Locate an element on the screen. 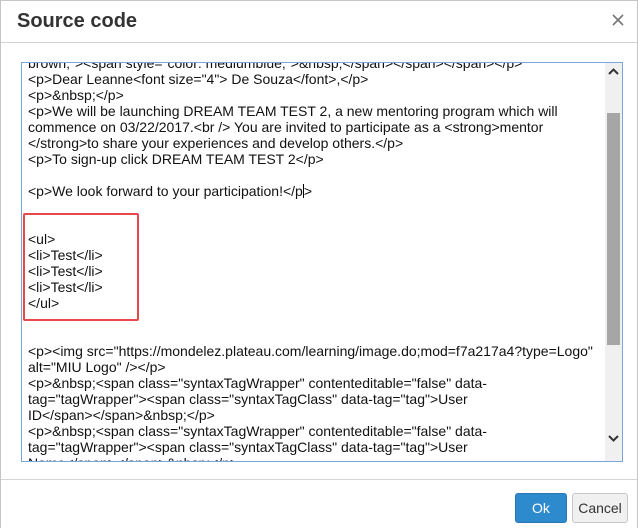 This screenshot has width=638, height=528. cancel-button: Cancel is located at coordinates (600, 508).